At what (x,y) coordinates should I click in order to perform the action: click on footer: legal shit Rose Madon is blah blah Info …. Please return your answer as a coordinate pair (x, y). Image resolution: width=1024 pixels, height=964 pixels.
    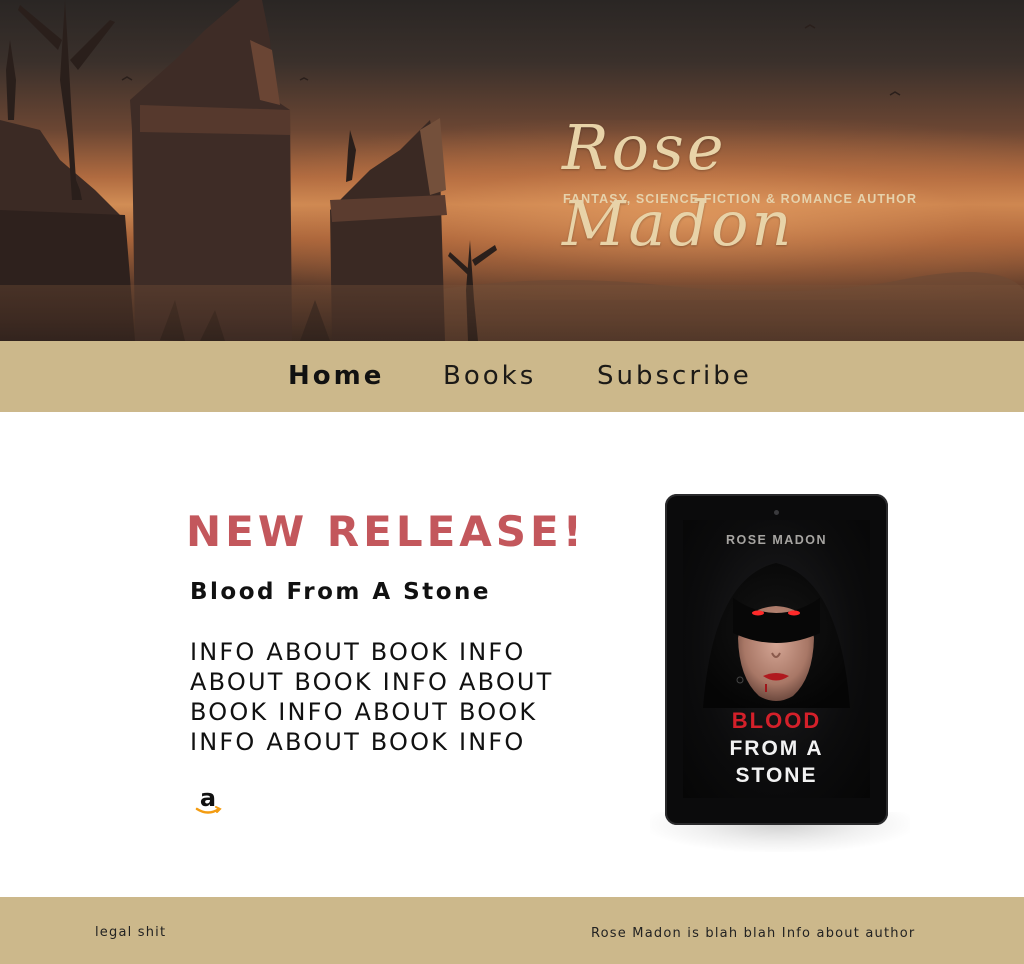
    Looking at the image, I should click on (512, 930).